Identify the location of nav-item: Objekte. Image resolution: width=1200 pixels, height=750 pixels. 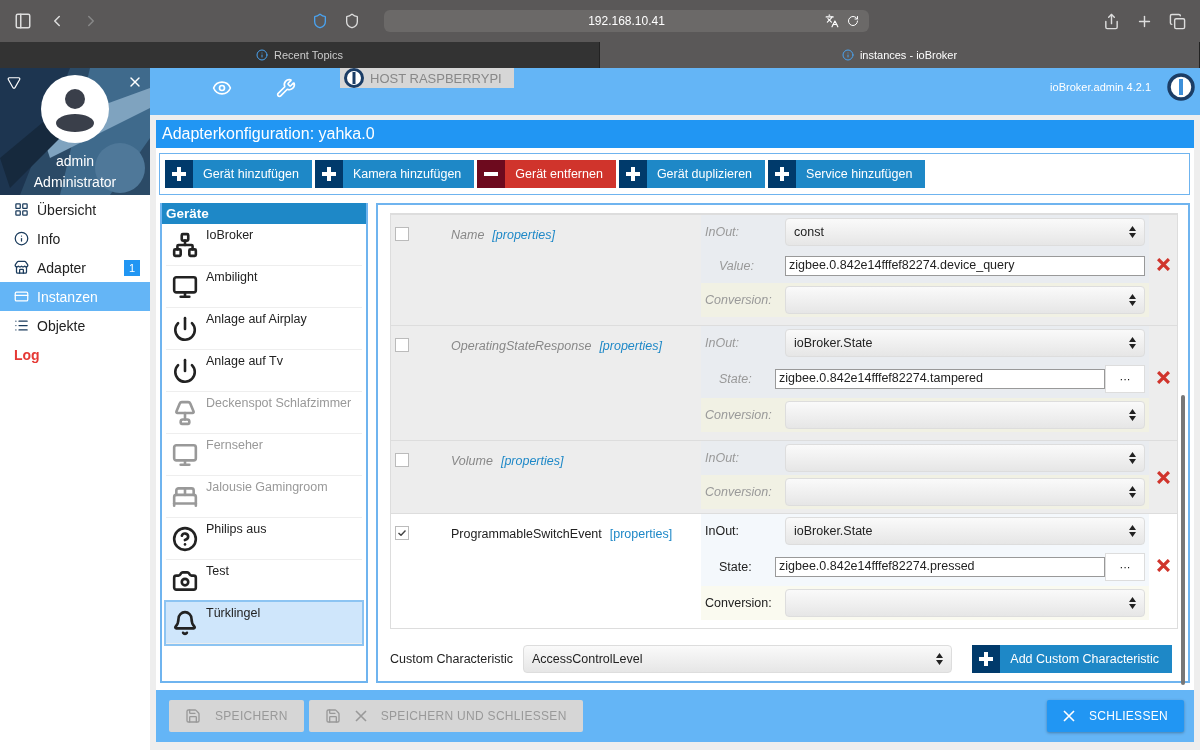
(75, 325).